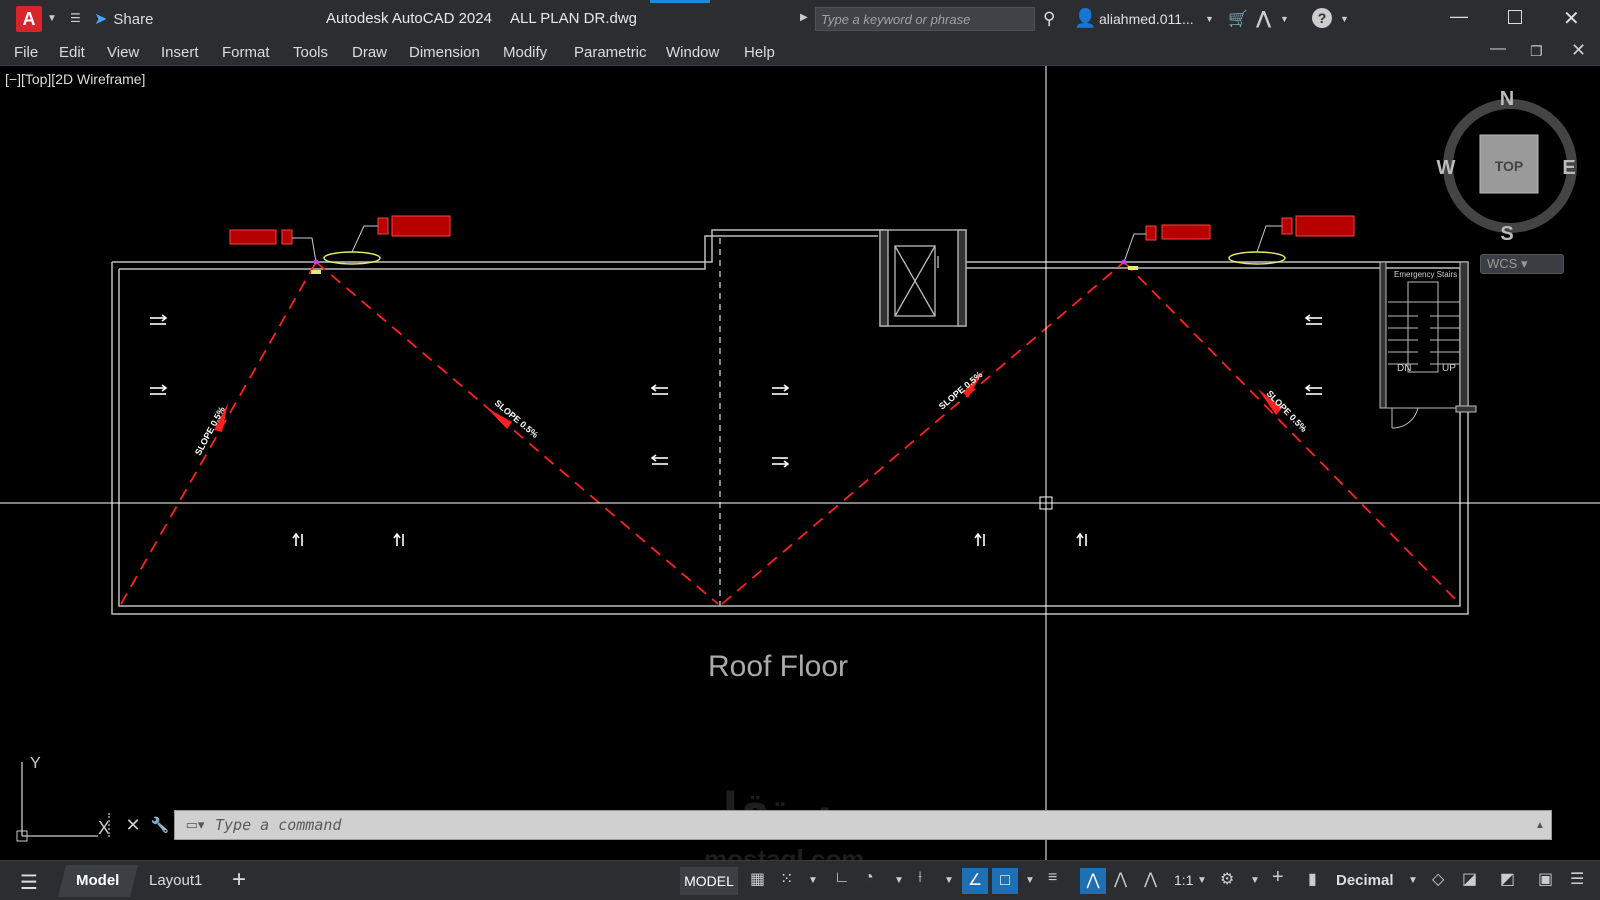 The image size is (1600, 900). What do you see at coordinates (574, 18) in the screenshot?
I see `file-name: ALL PLAN DR.dwg` at bounding box center [574, 18].